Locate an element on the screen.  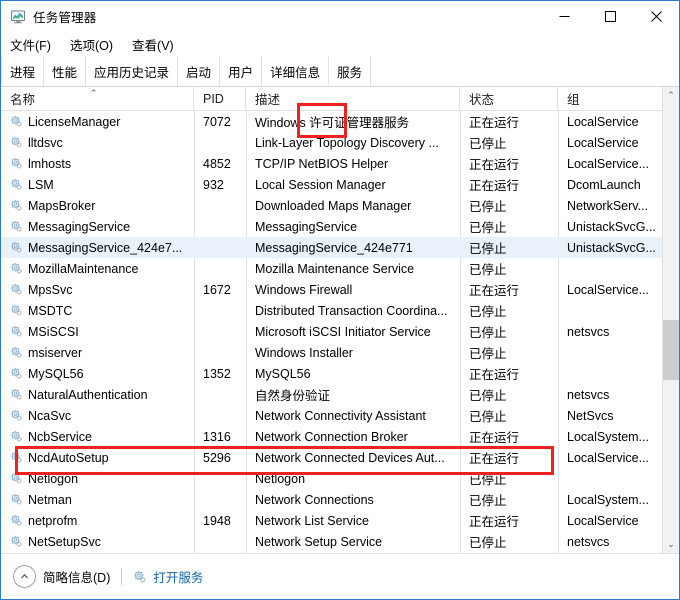
cell-service-name: MessagingService is located at coordinates (97, 226).